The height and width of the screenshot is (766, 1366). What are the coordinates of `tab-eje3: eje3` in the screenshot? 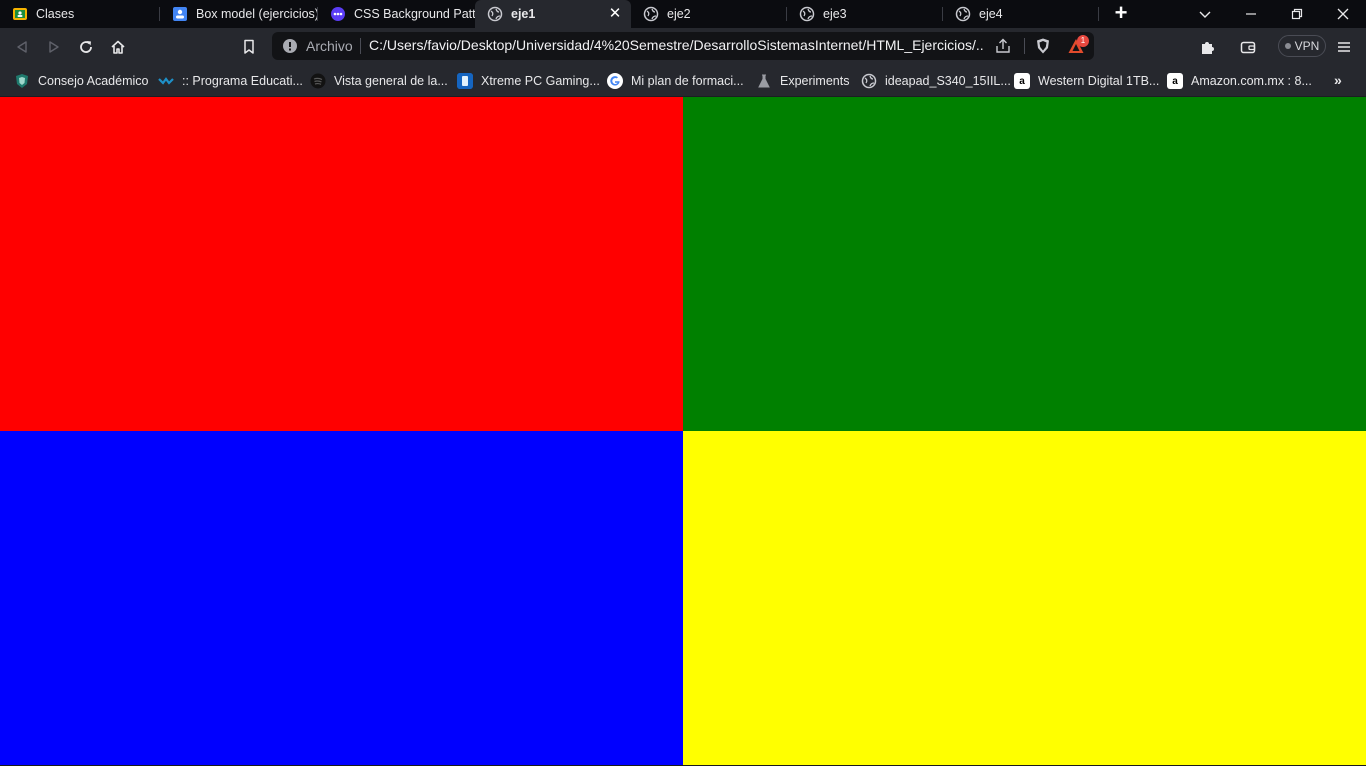 It's located at (865, 14).